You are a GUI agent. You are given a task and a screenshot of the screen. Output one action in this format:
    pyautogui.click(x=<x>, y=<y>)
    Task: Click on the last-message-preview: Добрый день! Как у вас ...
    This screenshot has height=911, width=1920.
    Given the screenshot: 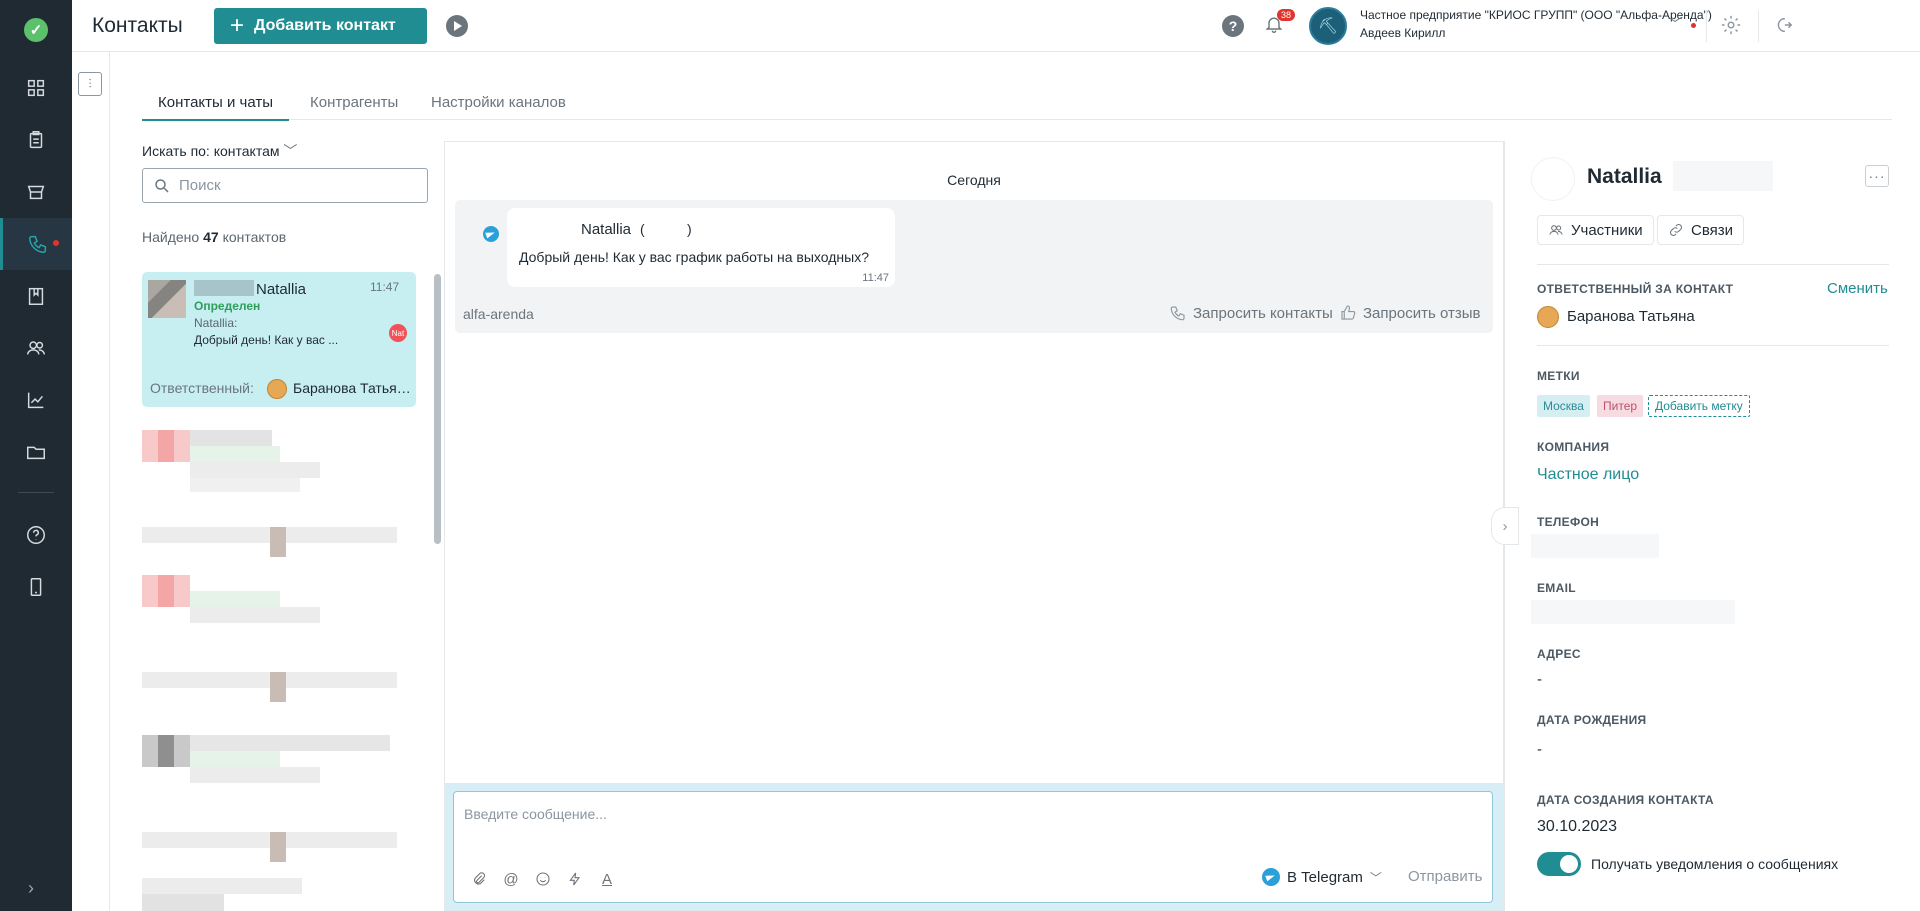 What is the action you would take?
    pyautogui.click(x=266, y=340)
    